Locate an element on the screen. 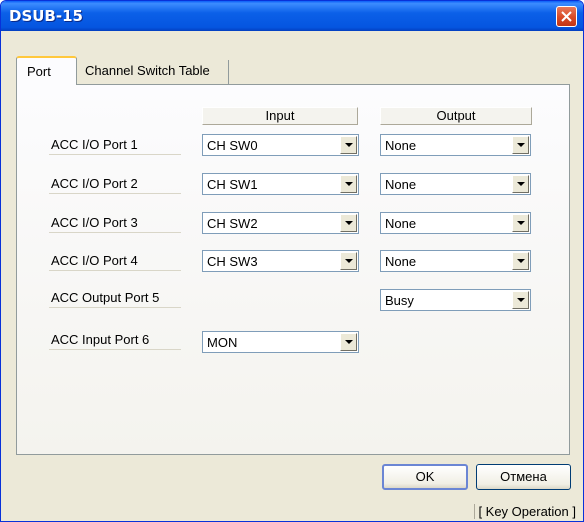 The height and width of the screenshot is (522, 584). port-3-label: ACC I/O Port 3 is located at coordinates (115, 223).